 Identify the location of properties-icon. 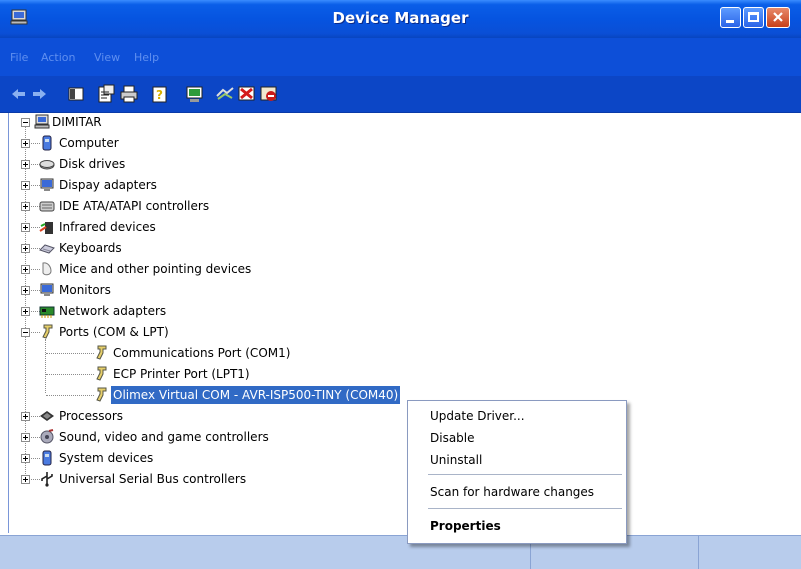
(106, 94).